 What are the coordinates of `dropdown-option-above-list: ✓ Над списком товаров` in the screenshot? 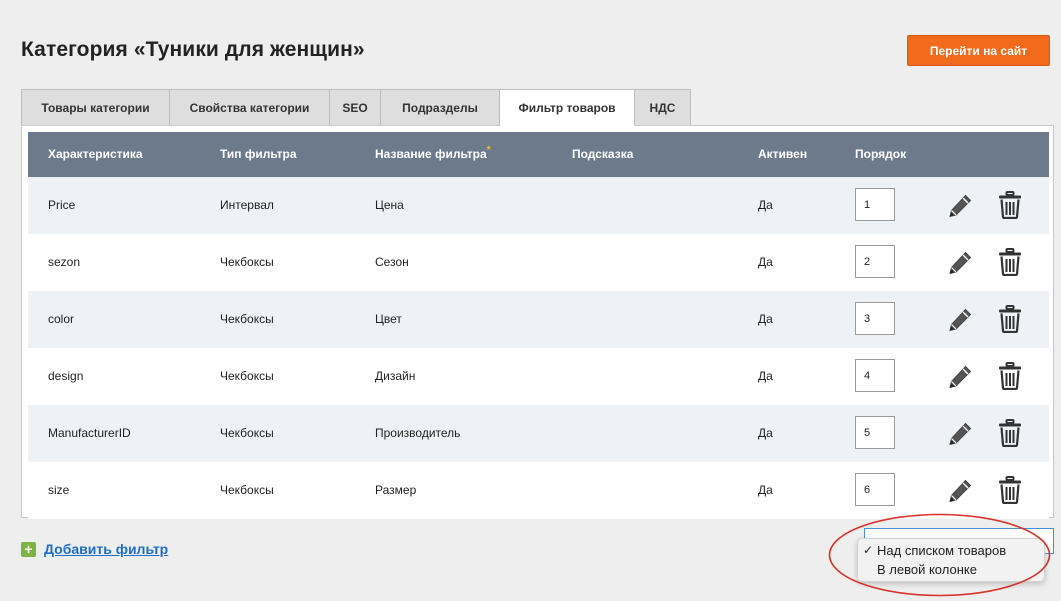 It's located at (951, 550).